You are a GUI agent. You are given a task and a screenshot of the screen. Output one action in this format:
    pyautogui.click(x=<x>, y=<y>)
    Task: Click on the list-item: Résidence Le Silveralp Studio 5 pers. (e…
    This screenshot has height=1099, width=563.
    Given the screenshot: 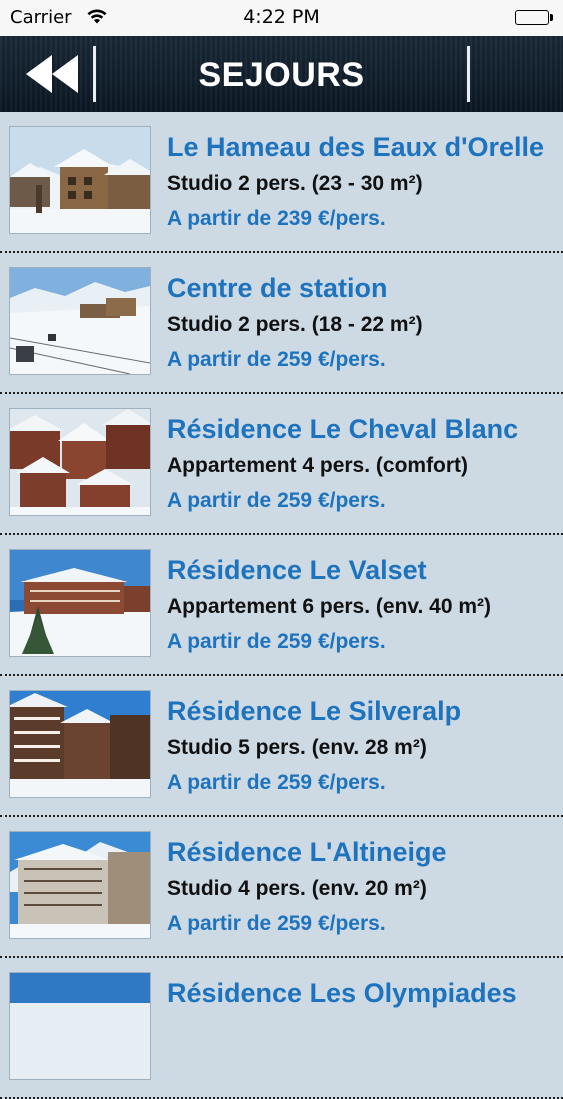 What is the action you would take?
    pyautogui.click(x=281, y=746)
    